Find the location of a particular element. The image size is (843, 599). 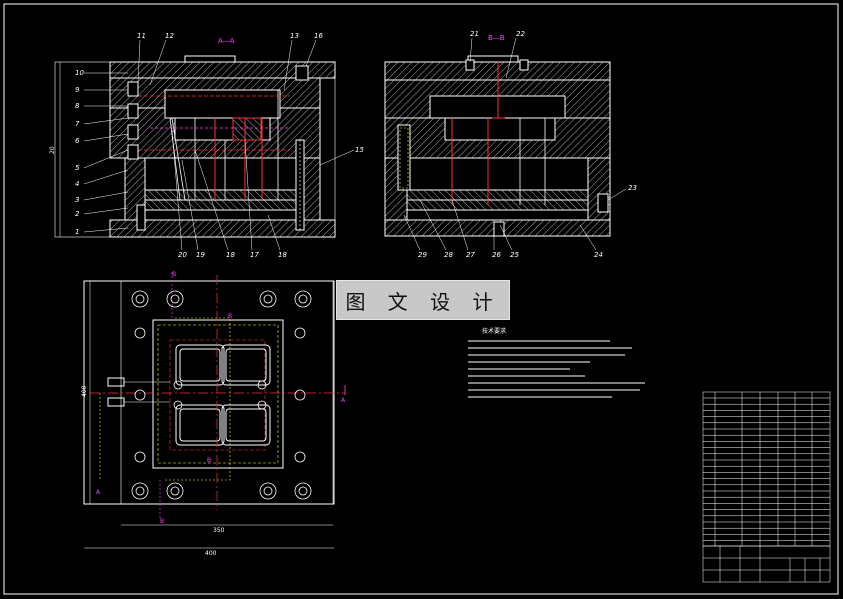

svg-text: 21 is located at coordinates (474, 34).